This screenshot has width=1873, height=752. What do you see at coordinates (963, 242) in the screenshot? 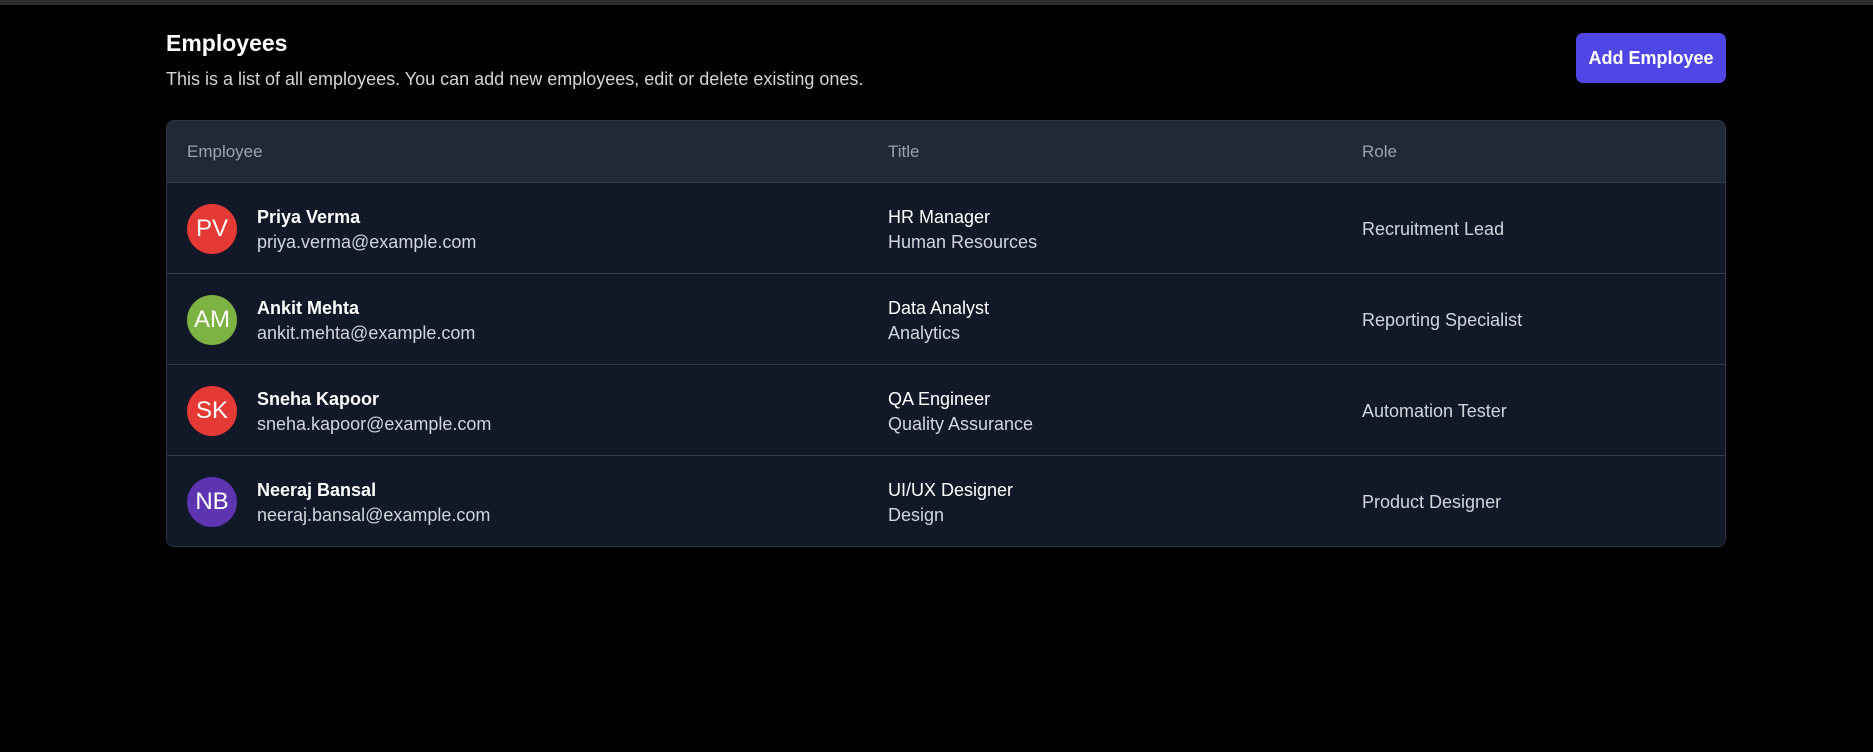
I see `employee-department: Human Resources` at bounding box center [963, 242].